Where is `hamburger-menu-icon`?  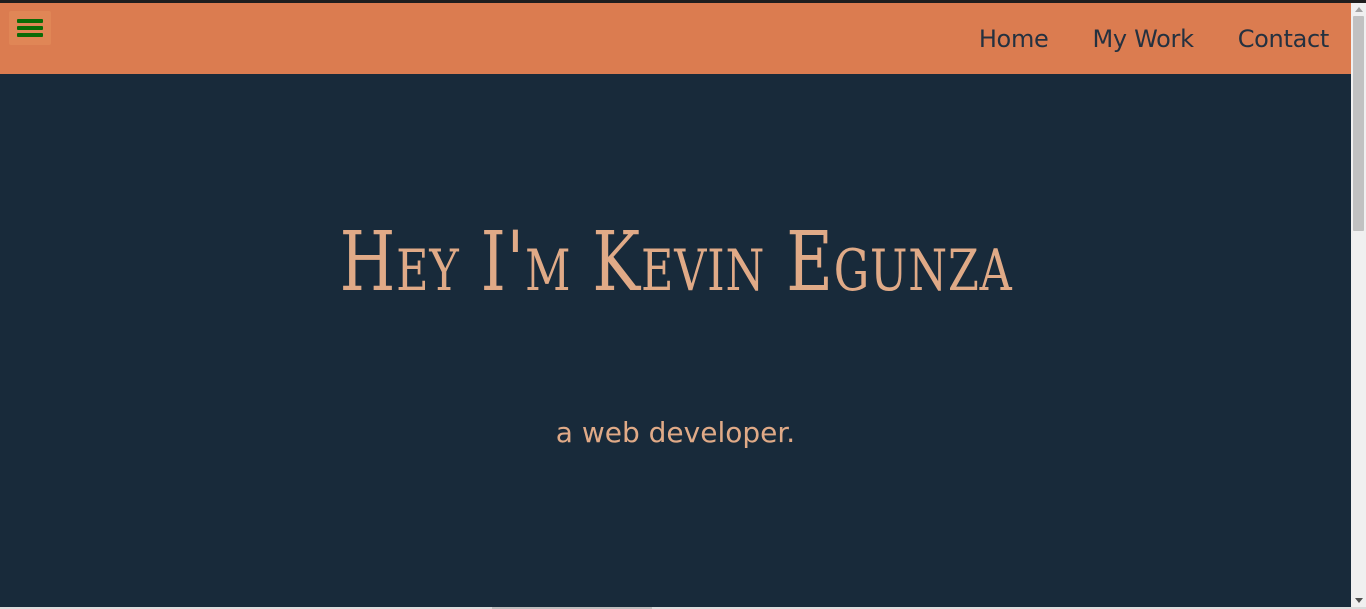 hamburger-menu-icon is located at coordinates (30, 28).